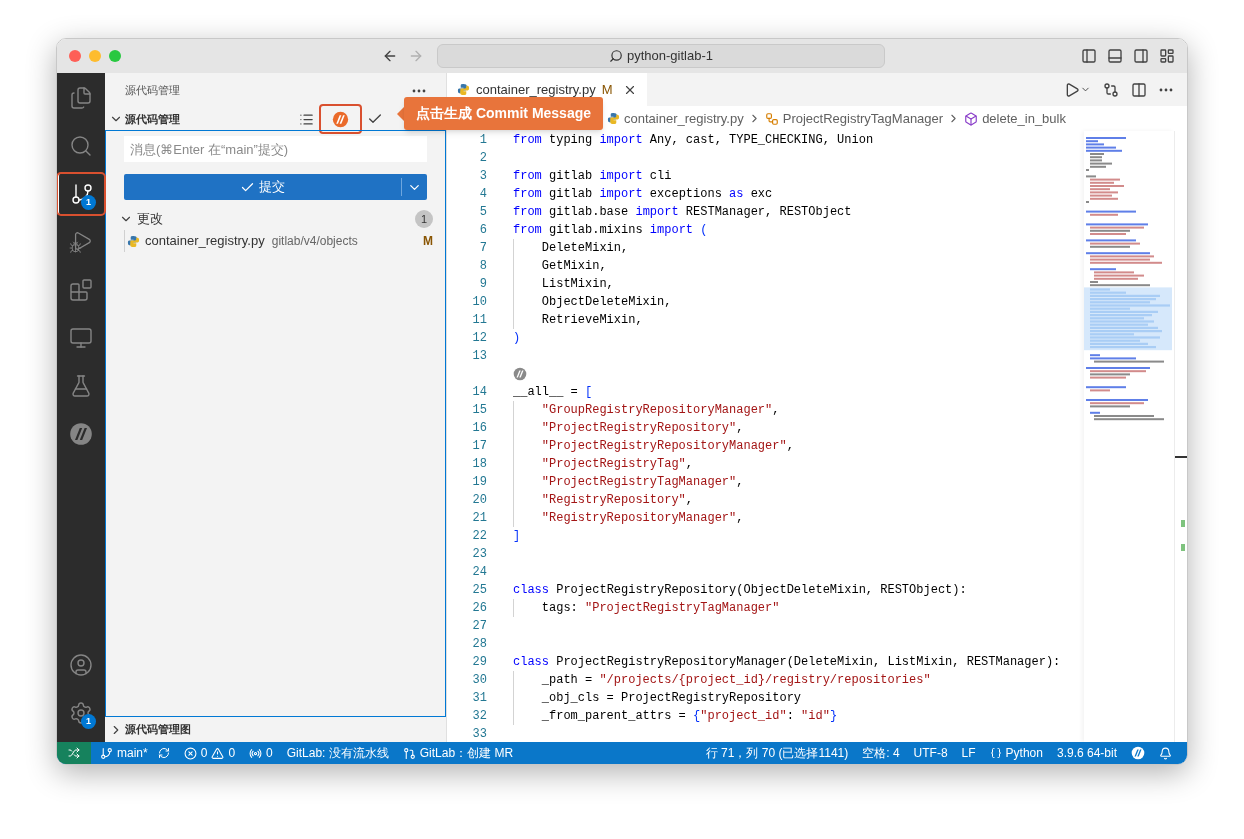 The width and height of the screenshot is (1244, 839). What do you see at coordinates (606, 302) in the screenshot?
I see `code-line: ObjectDeleteMixin,` at bounding box center [606, 302].